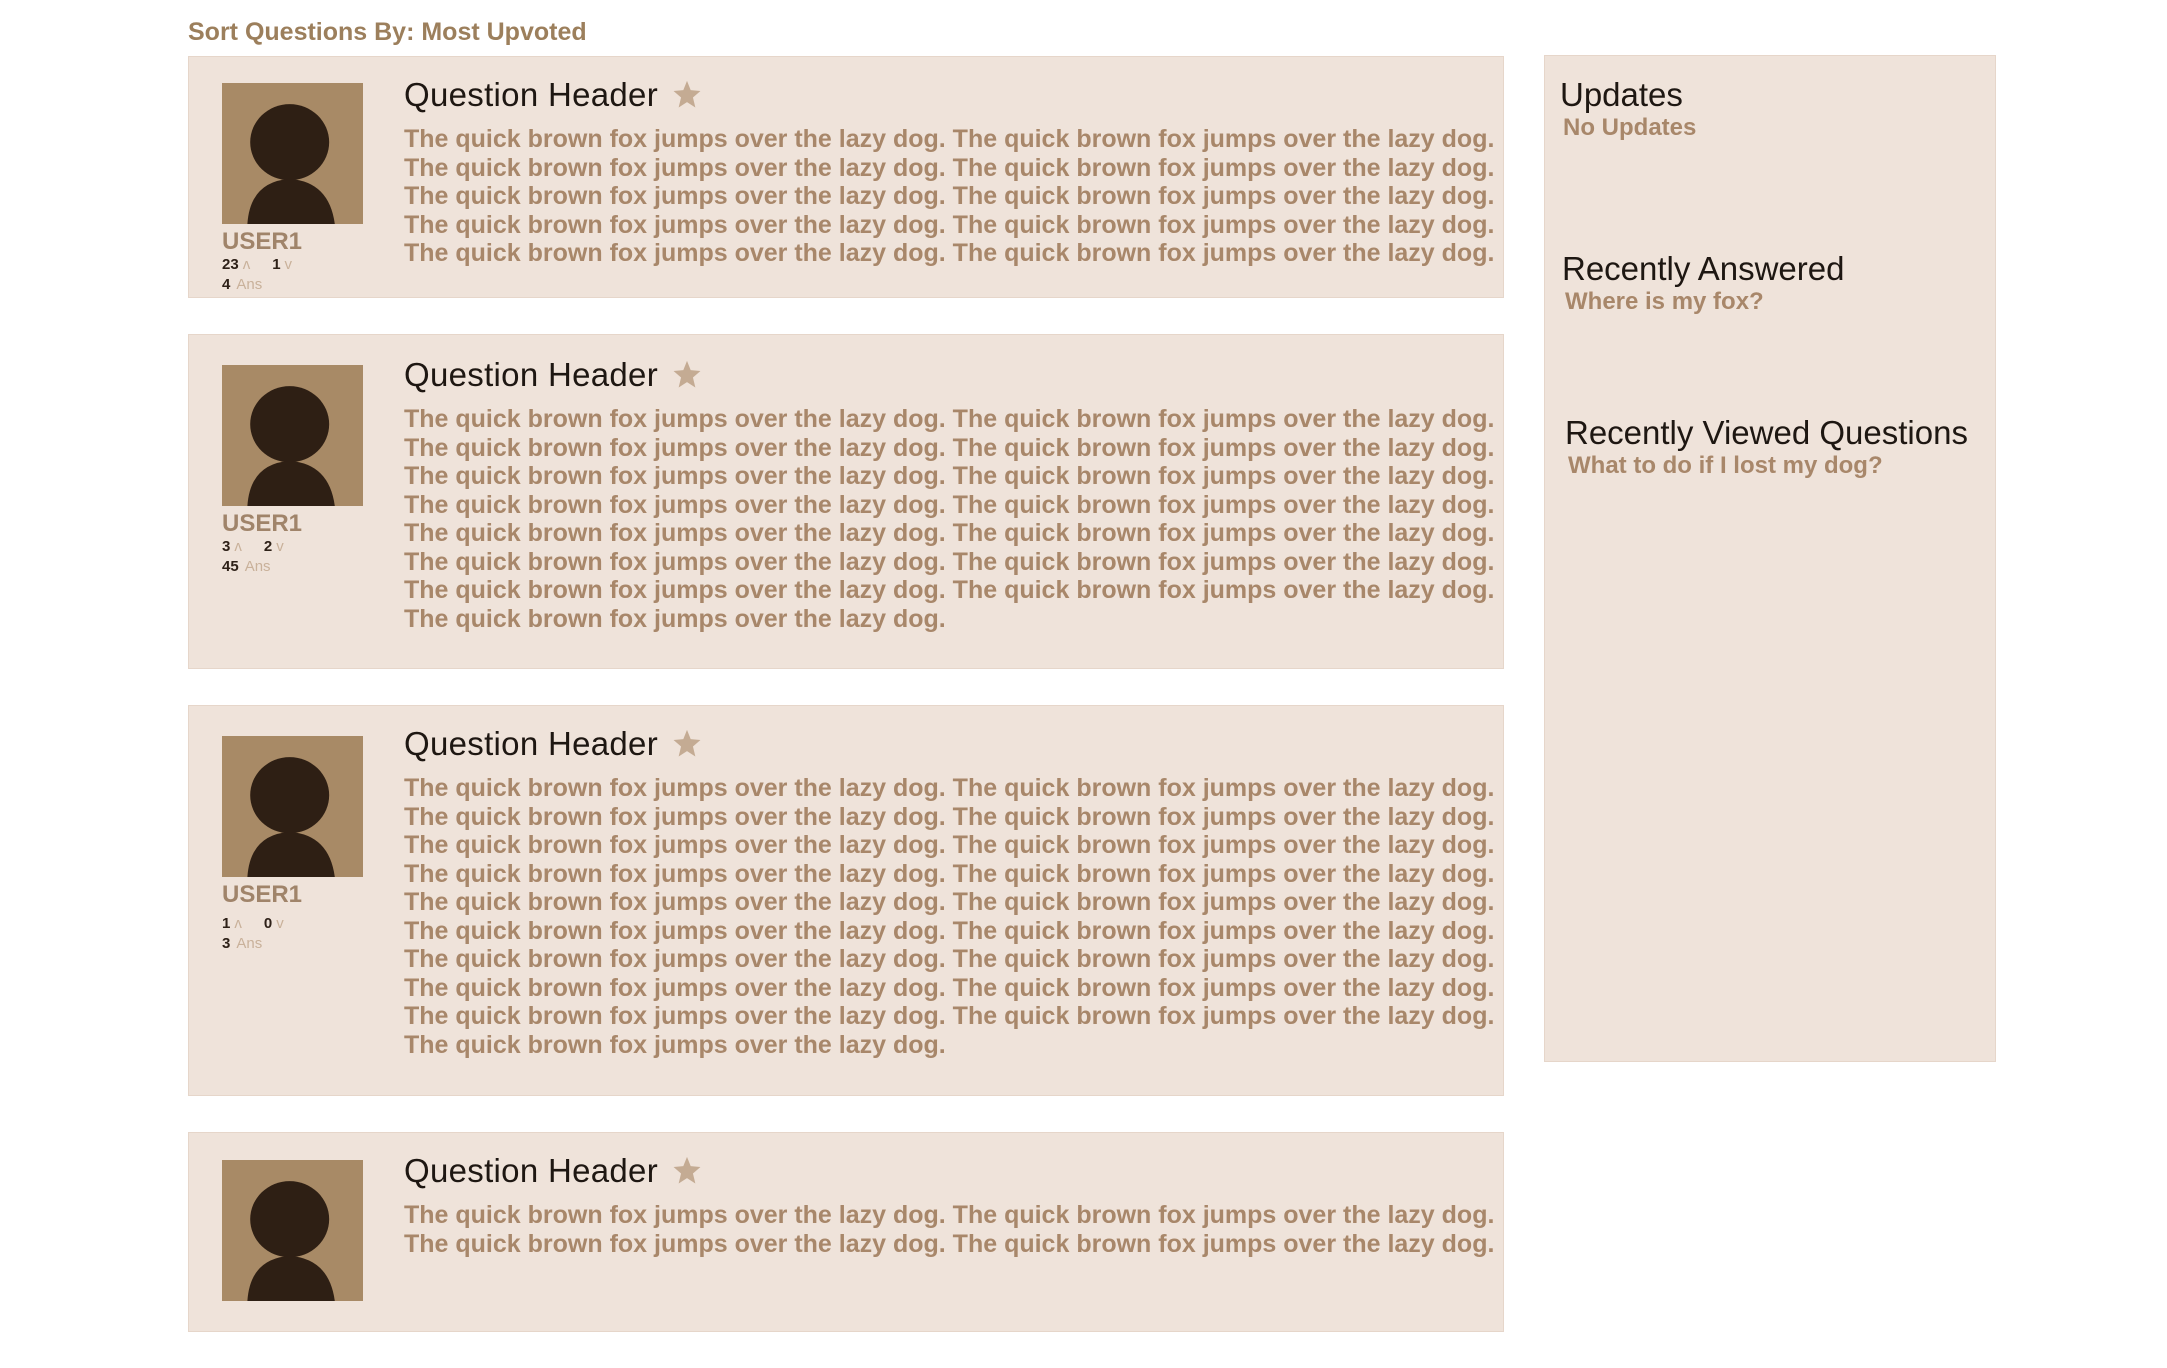 The width and height of the screenshot is (2167, 1368). What do you see at coordinates (268, 923) in the screenshot?
I see `downvote-count: 0` at bounding box center [268, 923].